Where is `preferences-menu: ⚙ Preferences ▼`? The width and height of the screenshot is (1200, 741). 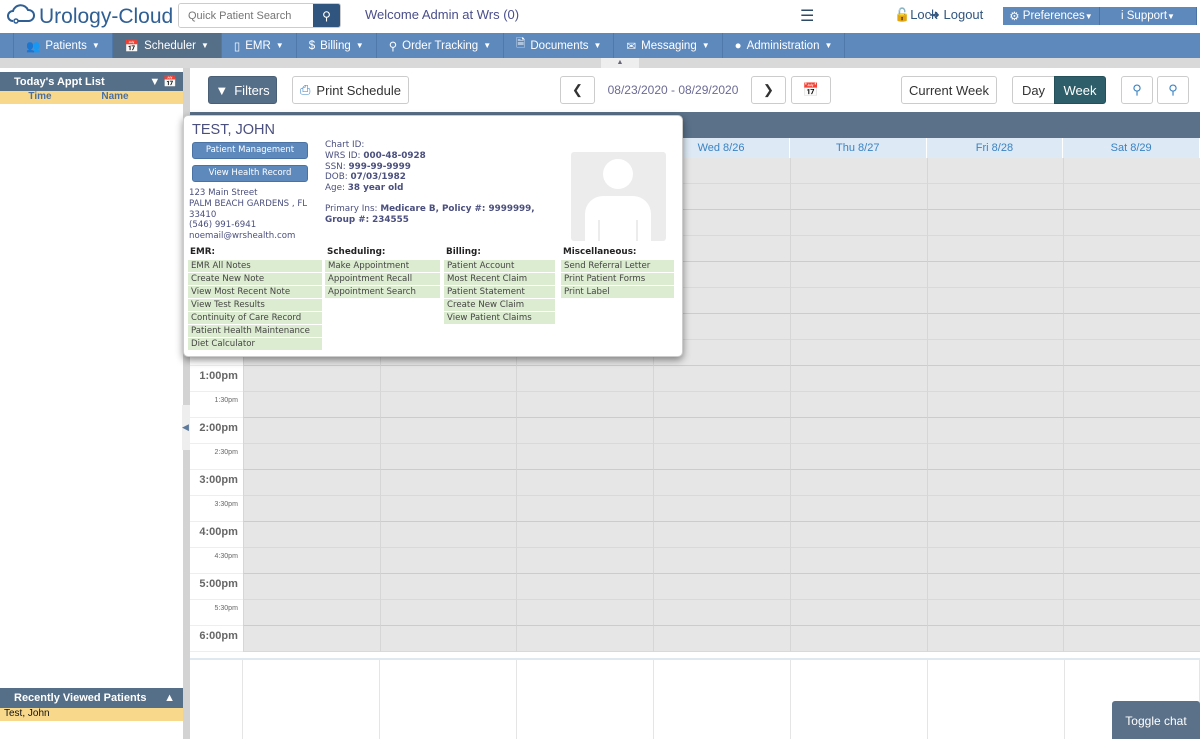
preferences-menu: ⚙ Preferences ▼ is located at coordinates (1051, 16).